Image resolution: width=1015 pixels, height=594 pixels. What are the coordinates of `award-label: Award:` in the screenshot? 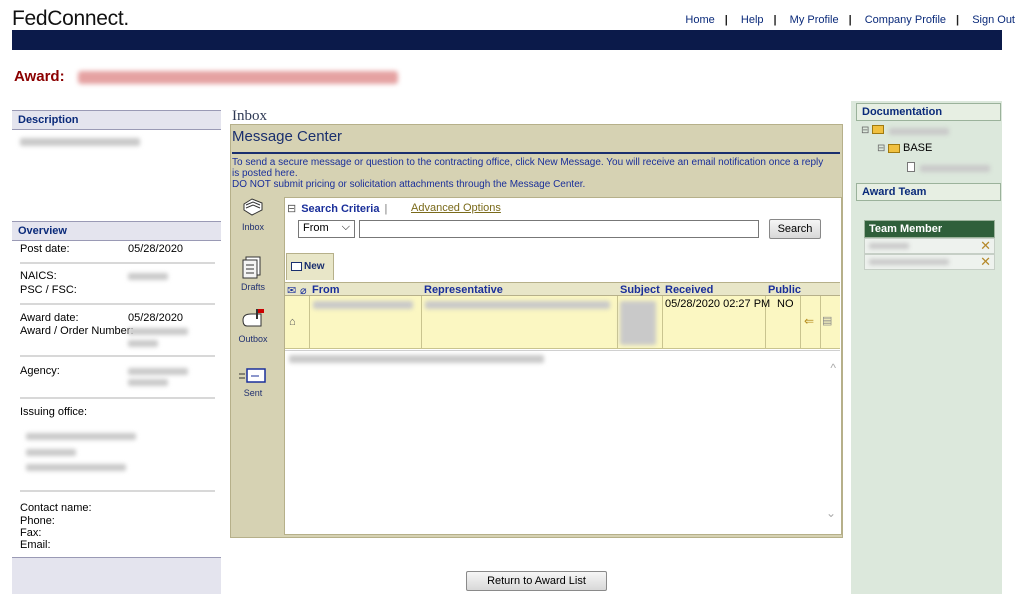 It's located at (39, 76).